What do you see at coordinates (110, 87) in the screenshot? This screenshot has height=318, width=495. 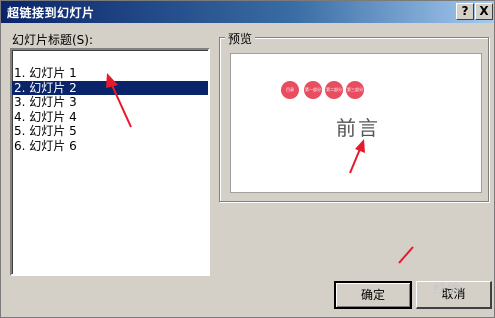 I see `list-item-slide-2: 2. 幻灯片 2` at bounding box center [110, 87].